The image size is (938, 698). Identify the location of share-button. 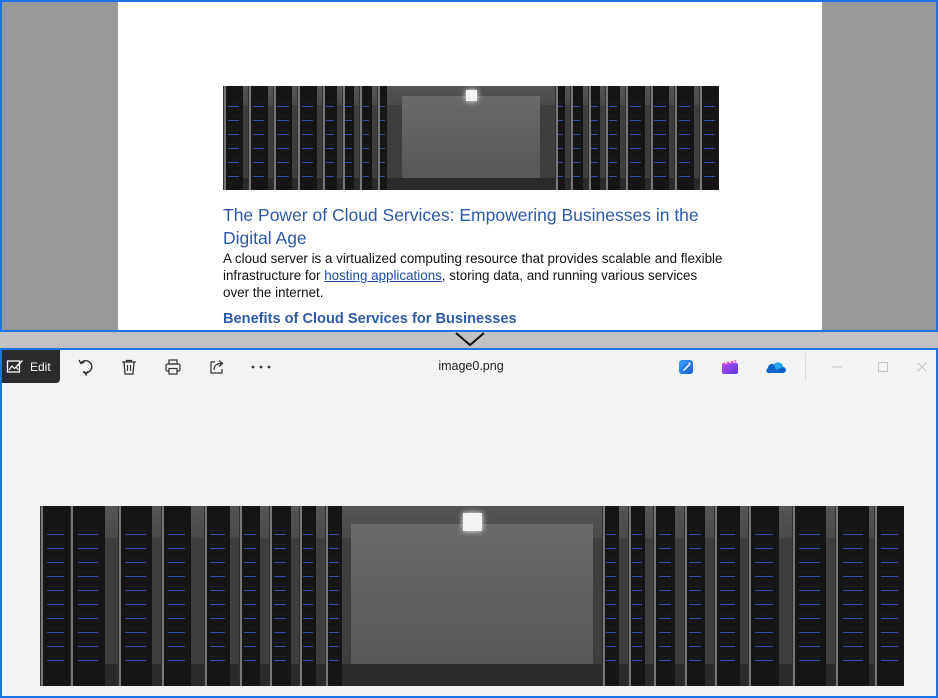
(217, 367).